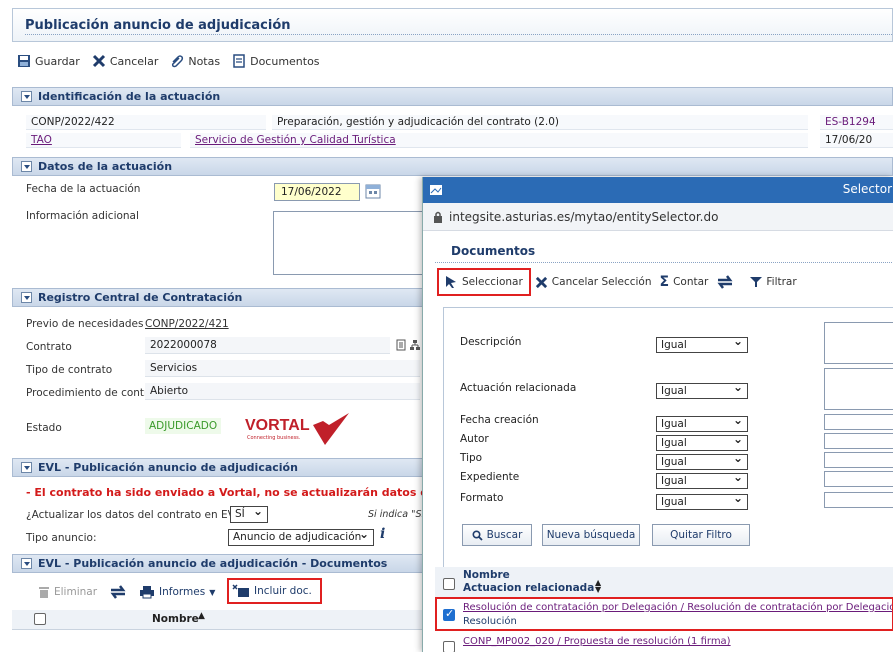 This screenshot has height=652, width=893. What do you see at coordinates (187, 324) in the screenshot?
I see `previo-link: CONP/2022/421` at bounding box center [187, 324].